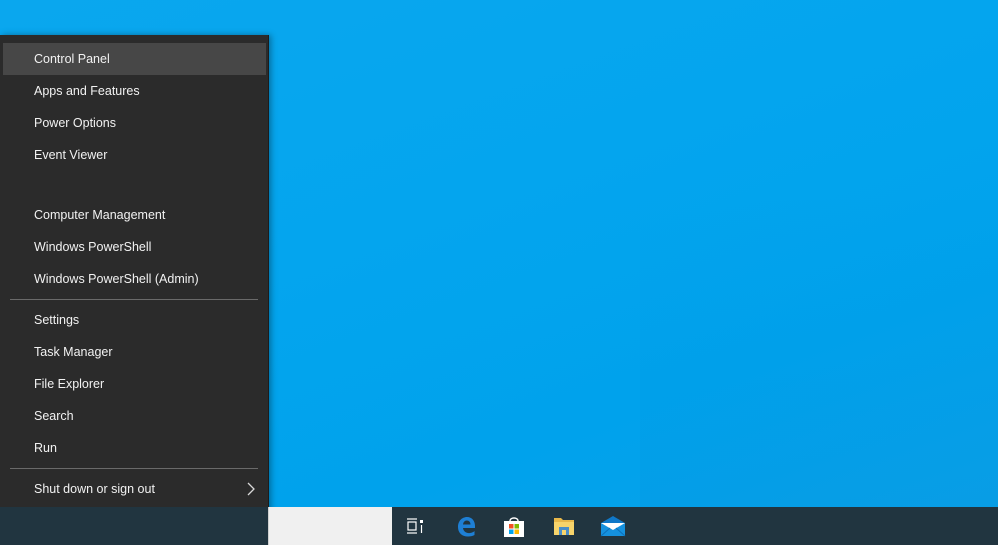 This screenshot has height=545, width=998. What do you see at coordinates (100, 215) in the screenshot?
I see `menu-item-label: Computer Management` at bounding box center [100, 215].